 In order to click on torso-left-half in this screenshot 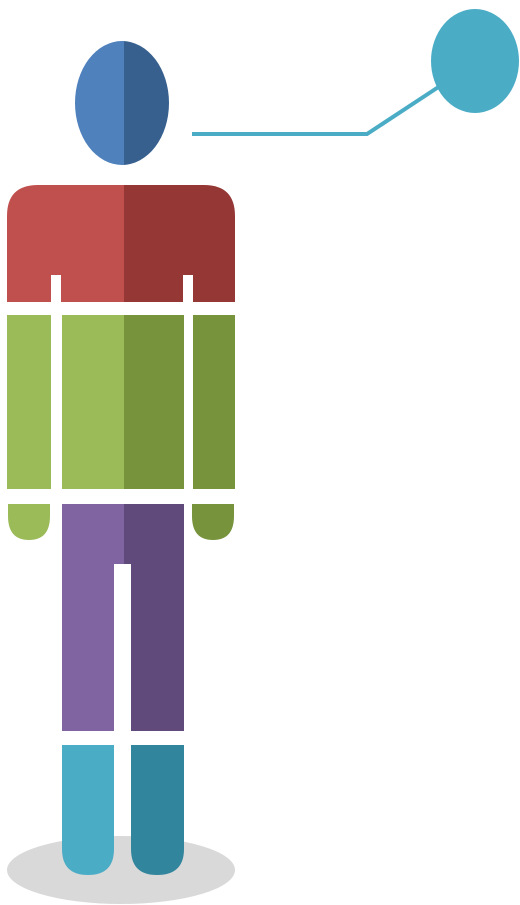, I will do `click(65, 243)`.